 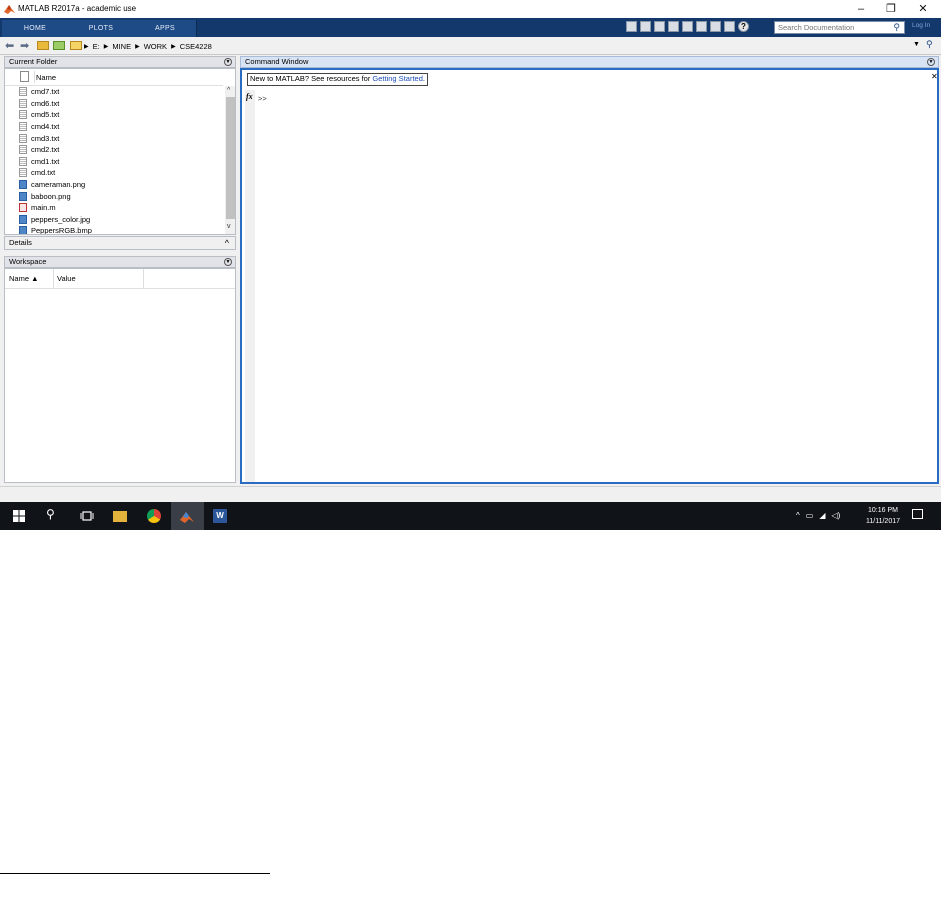 What do you see at coordinates (39, 127) in the screenshot?
I see `file-item: cmd4.txt` at bounding box center [39, 127].